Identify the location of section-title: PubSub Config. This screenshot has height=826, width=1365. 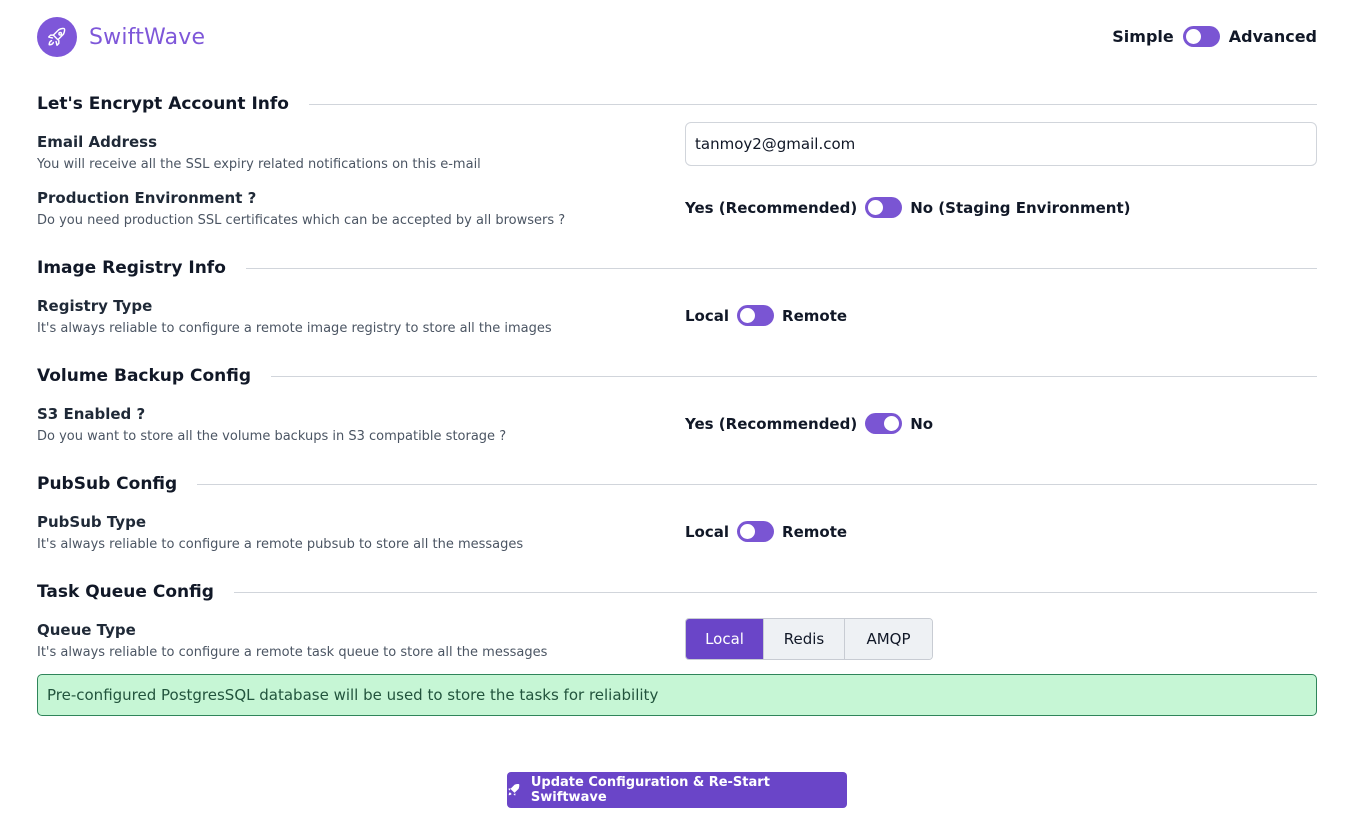
(107, 484).